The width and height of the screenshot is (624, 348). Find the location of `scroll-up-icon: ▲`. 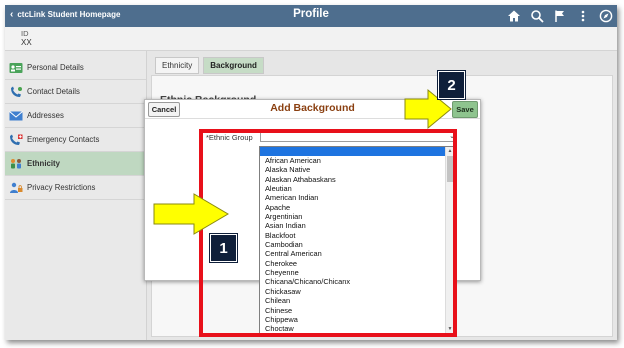

scroll-up-icon: ▲ is located at coordinates (450, 151).